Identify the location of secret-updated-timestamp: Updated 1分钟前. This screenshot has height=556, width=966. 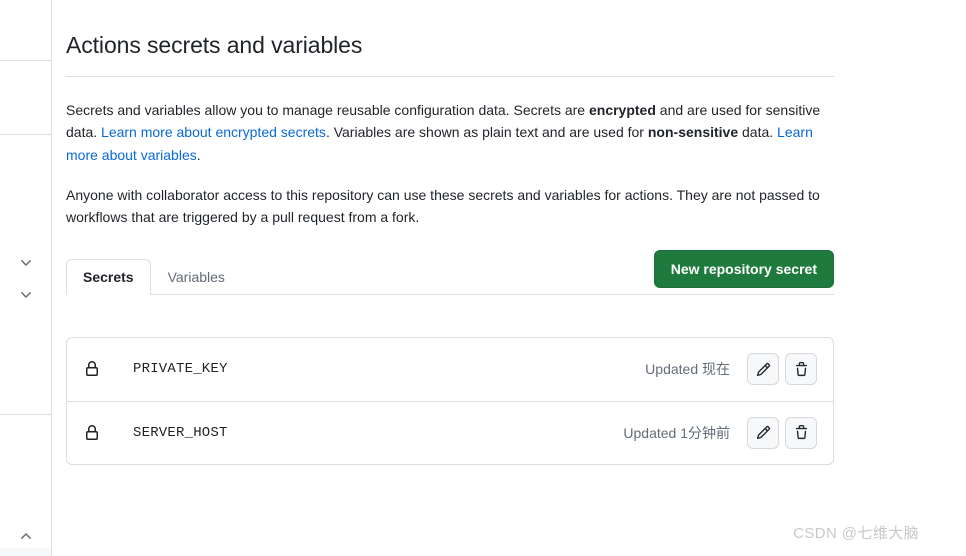
(676, 432).